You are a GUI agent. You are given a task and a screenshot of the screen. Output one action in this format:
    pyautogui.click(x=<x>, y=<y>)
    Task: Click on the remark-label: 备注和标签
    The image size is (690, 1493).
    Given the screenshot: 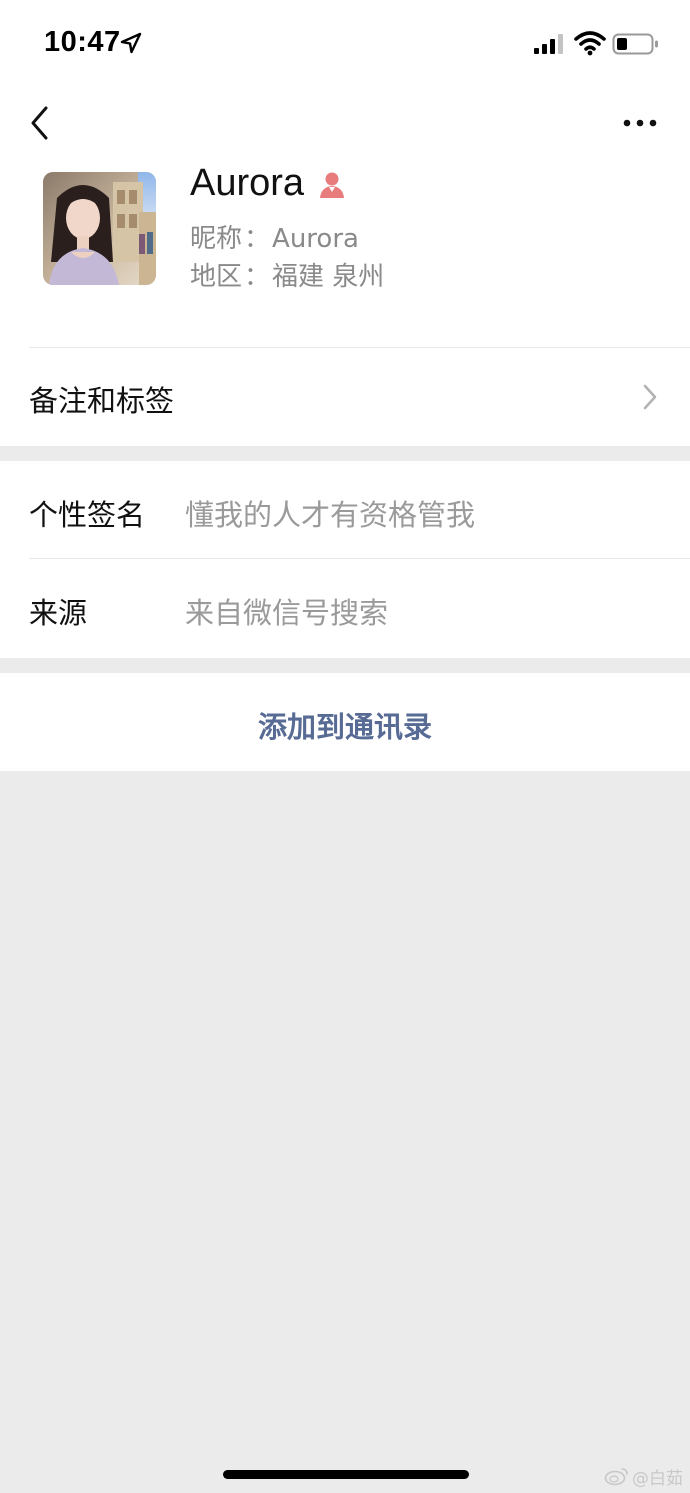 What is the action you would take?
    pyautogui.click(x=102, y=401)
    